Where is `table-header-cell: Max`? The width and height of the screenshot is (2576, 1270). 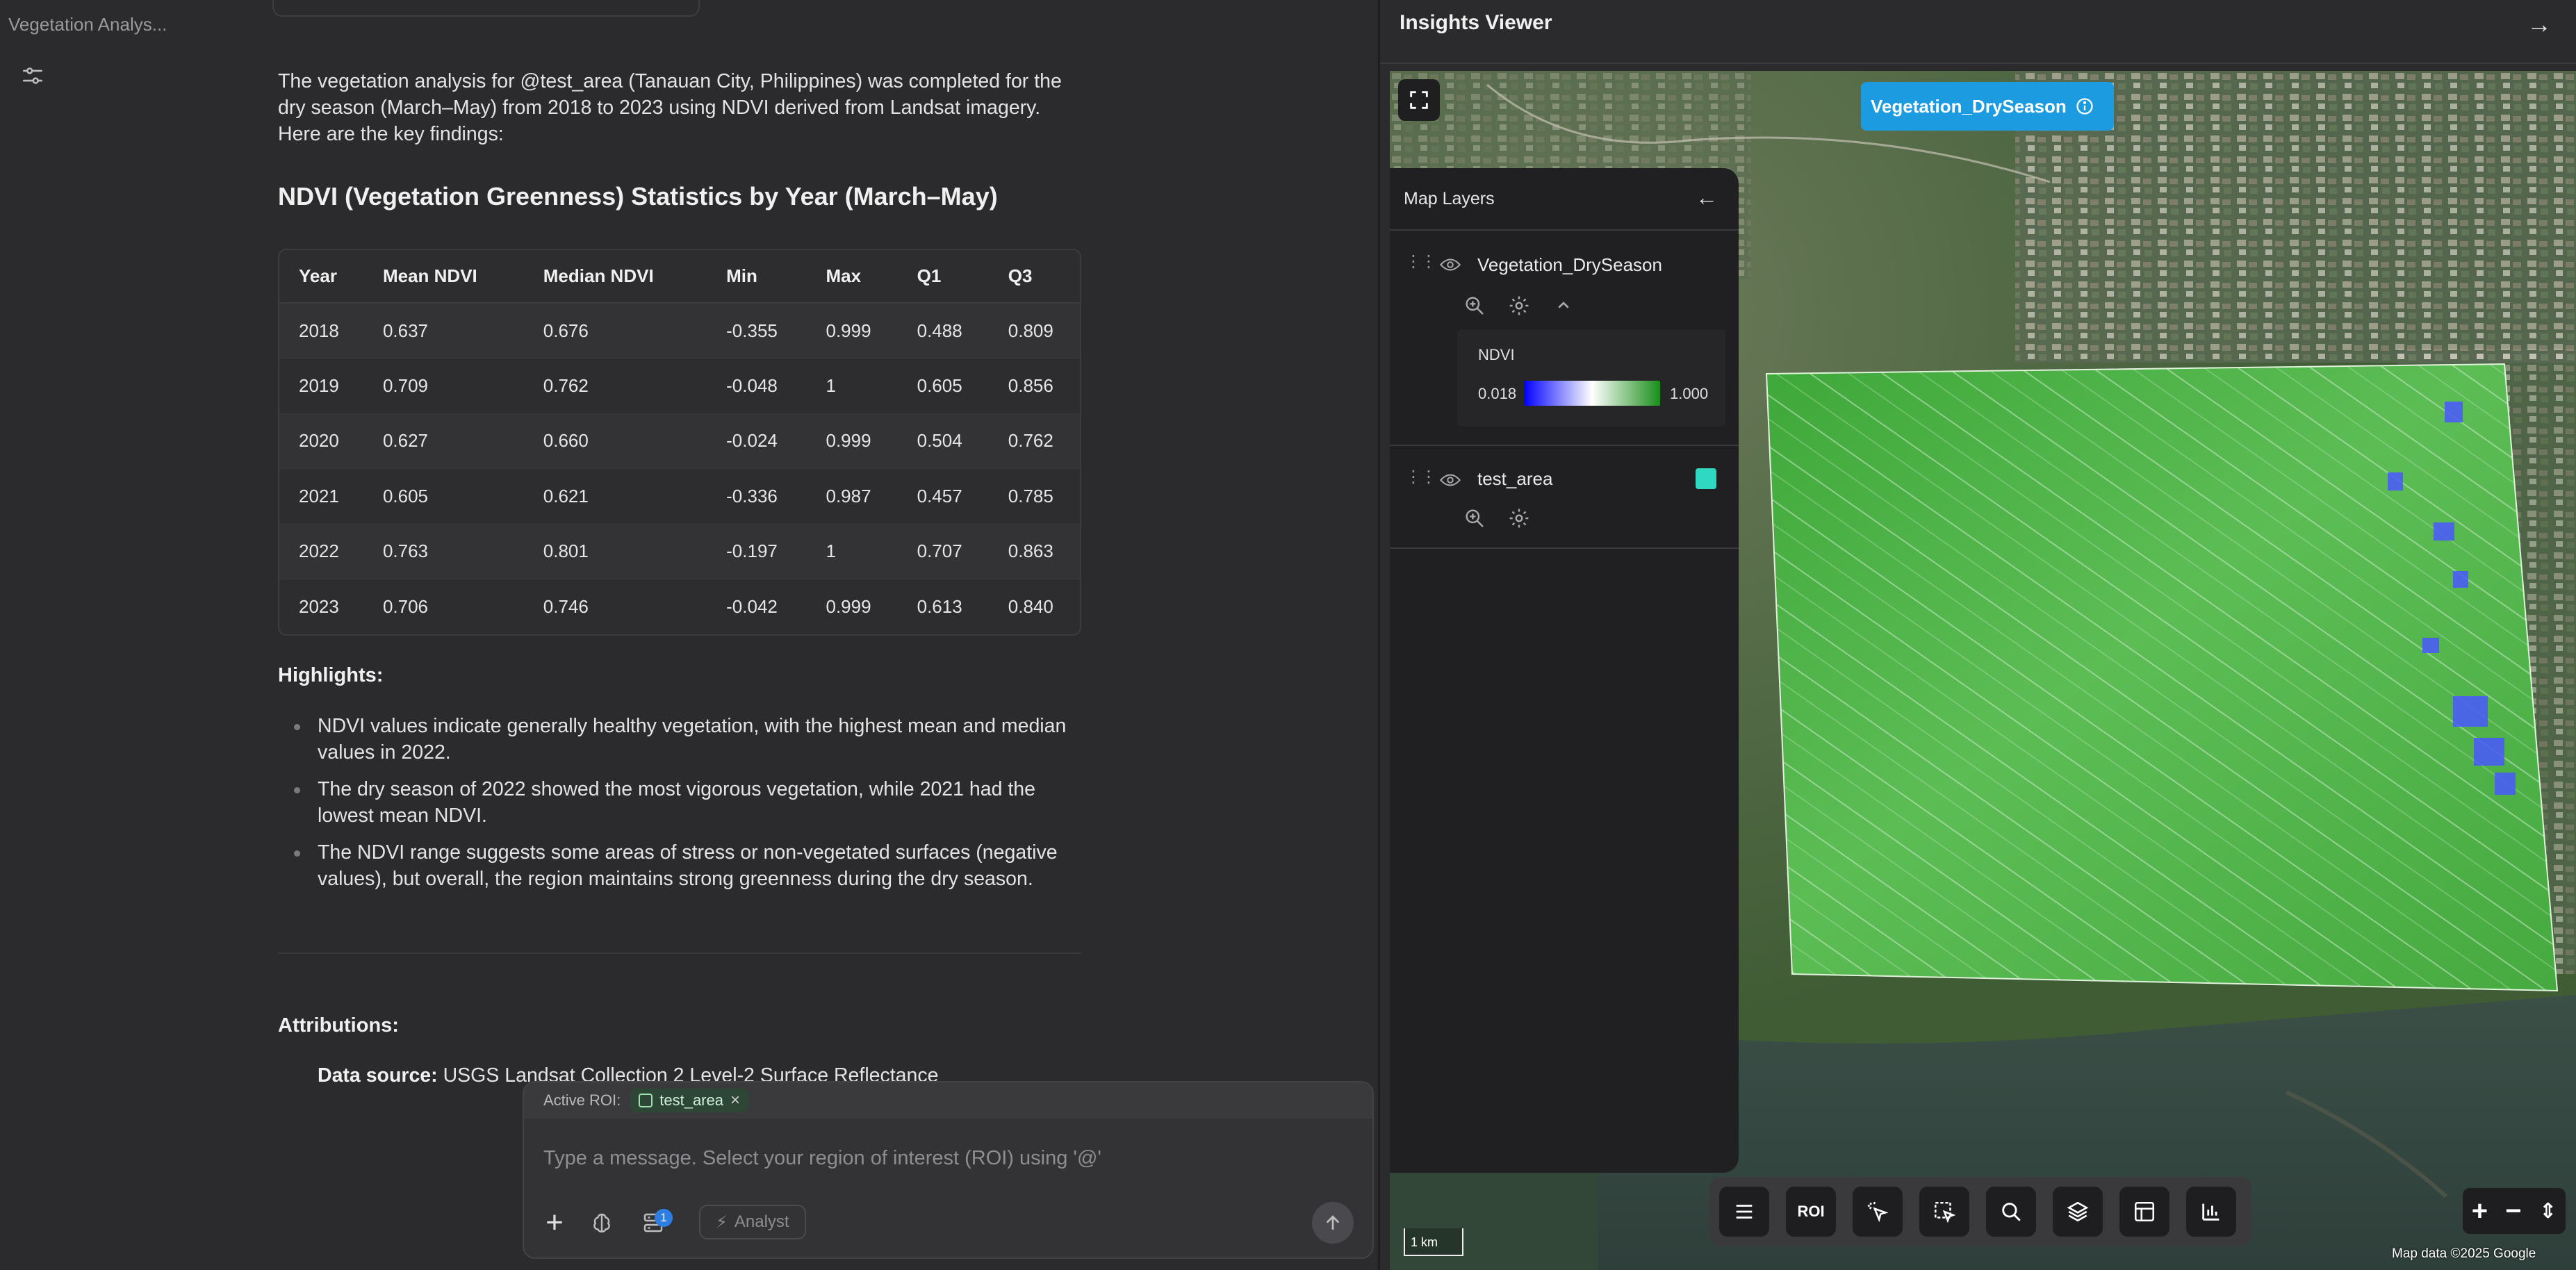
table-header-cell: Max is located at coordinates (852, 277).